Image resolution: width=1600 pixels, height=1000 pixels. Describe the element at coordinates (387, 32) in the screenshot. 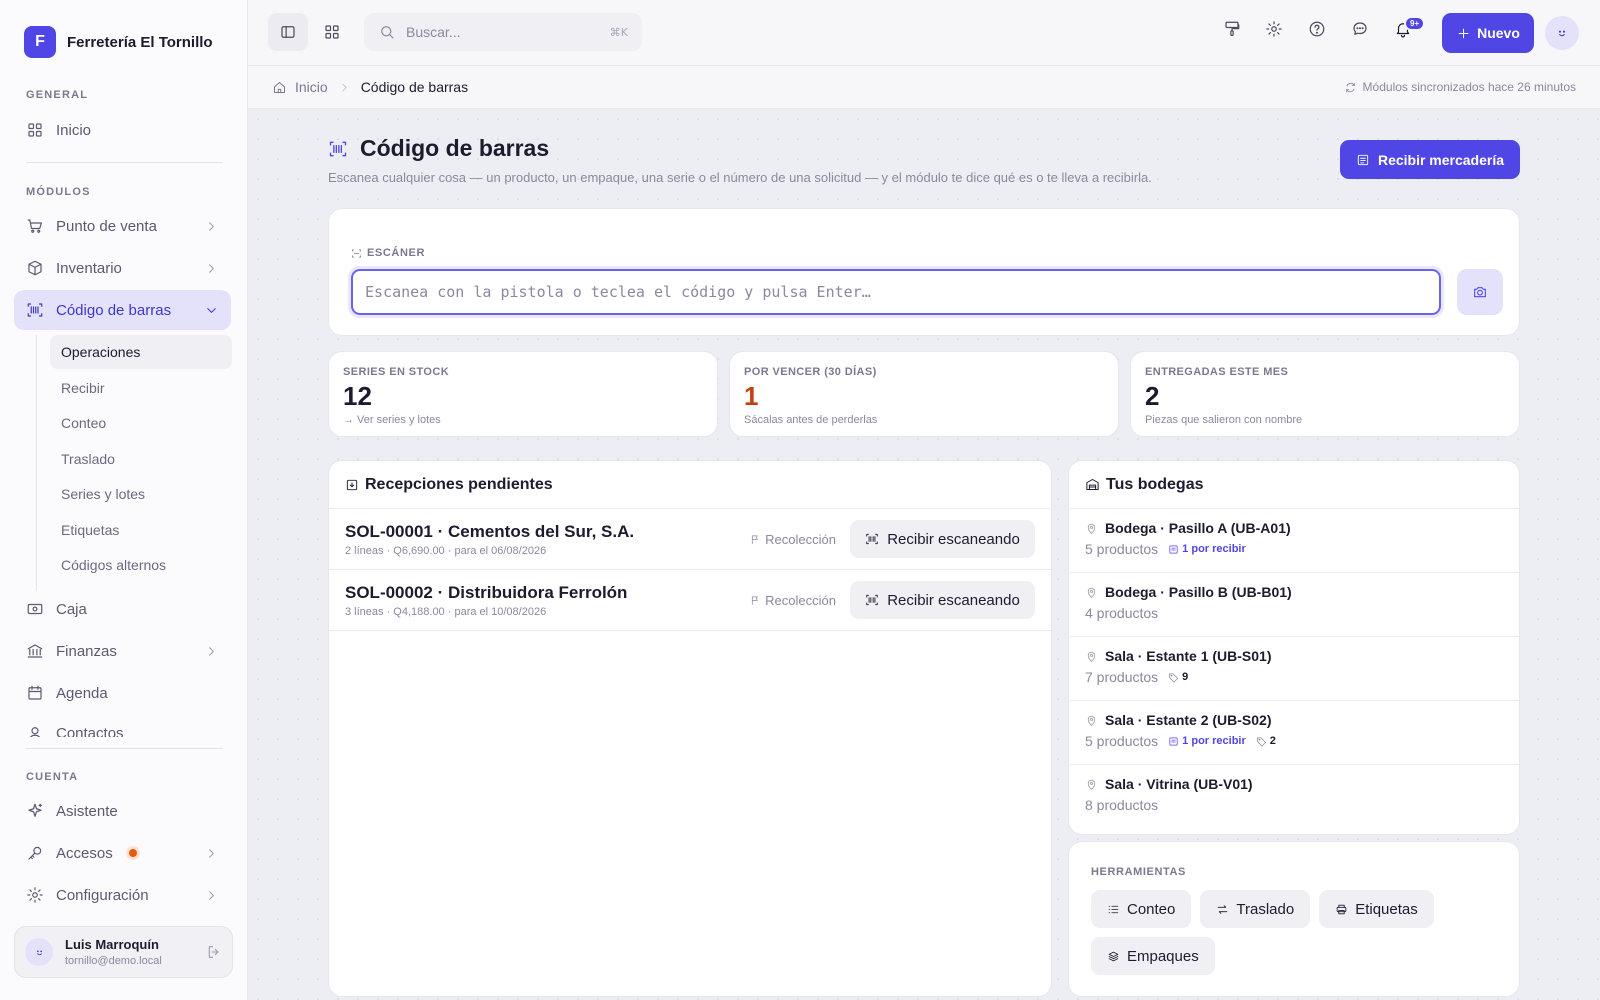

I see `search-icon` at that location.